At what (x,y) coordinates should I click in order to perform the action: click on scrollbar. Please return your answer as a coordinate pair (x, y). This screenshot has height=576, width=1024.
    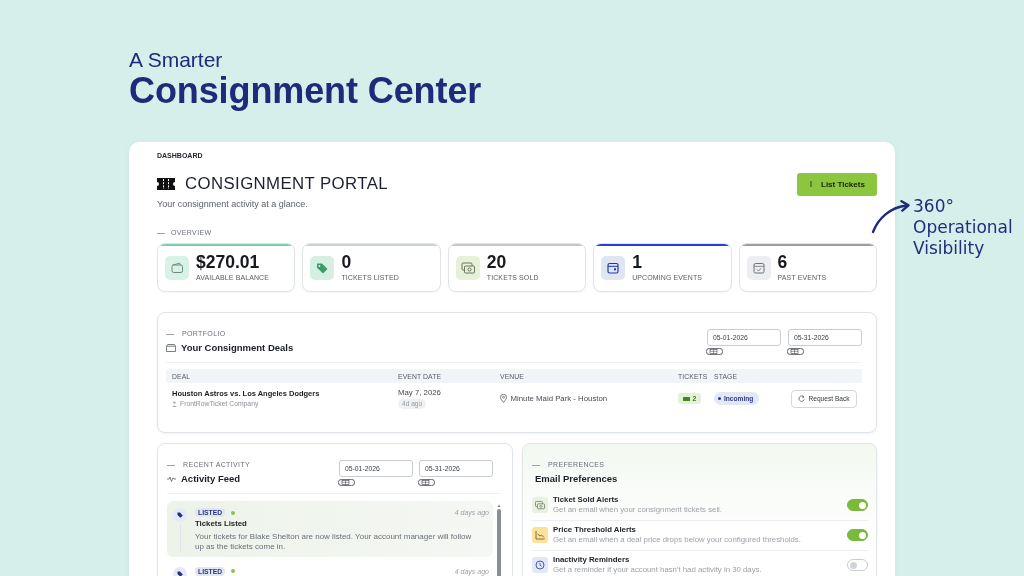
    Looking at the image, I should click on (499, 540).